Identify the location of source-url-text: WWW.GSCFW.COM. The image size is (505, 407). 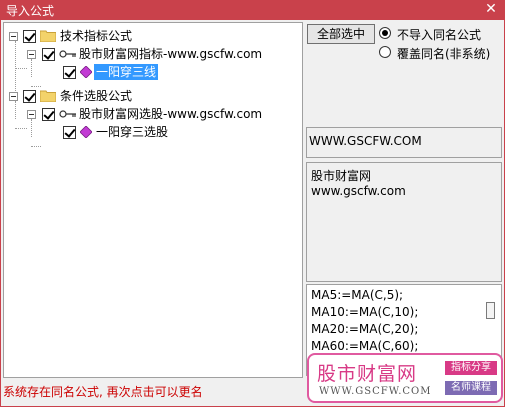
(365, 141).